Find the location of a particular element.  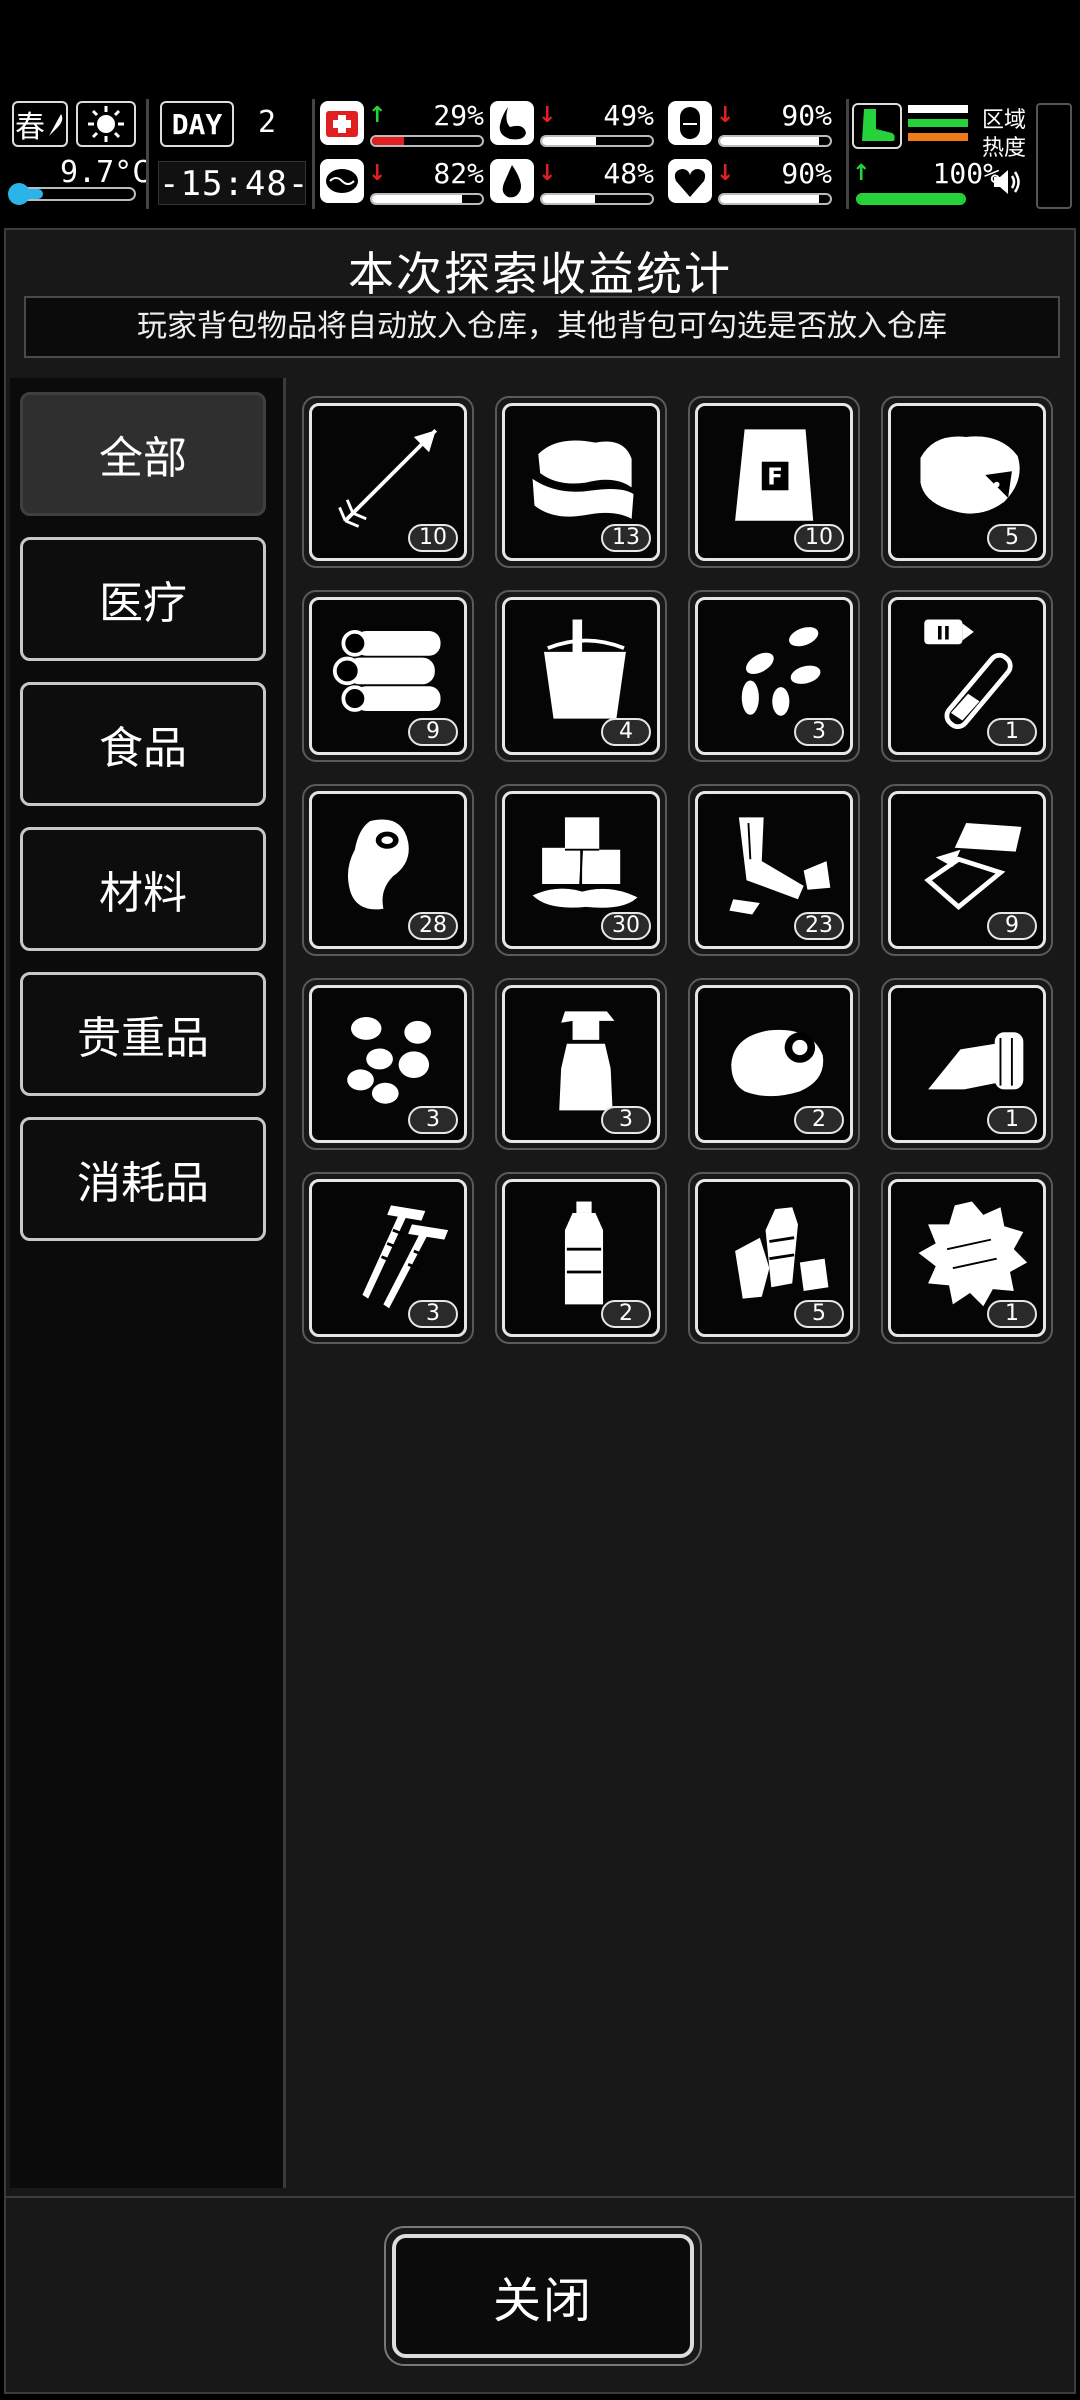

boot-icon is located at coordinates (877, 126).